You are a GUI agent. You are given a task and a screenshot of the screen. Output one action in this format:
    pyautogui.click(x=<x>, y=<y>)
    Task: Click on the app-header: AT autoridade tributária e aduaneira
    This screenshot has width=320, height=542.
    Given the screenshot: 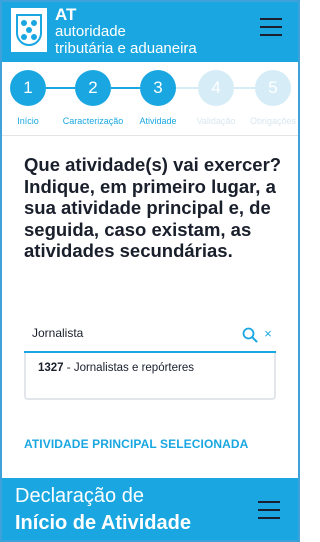 What is the action you would take?
    pyautogui.click(x=150, y=31)
    